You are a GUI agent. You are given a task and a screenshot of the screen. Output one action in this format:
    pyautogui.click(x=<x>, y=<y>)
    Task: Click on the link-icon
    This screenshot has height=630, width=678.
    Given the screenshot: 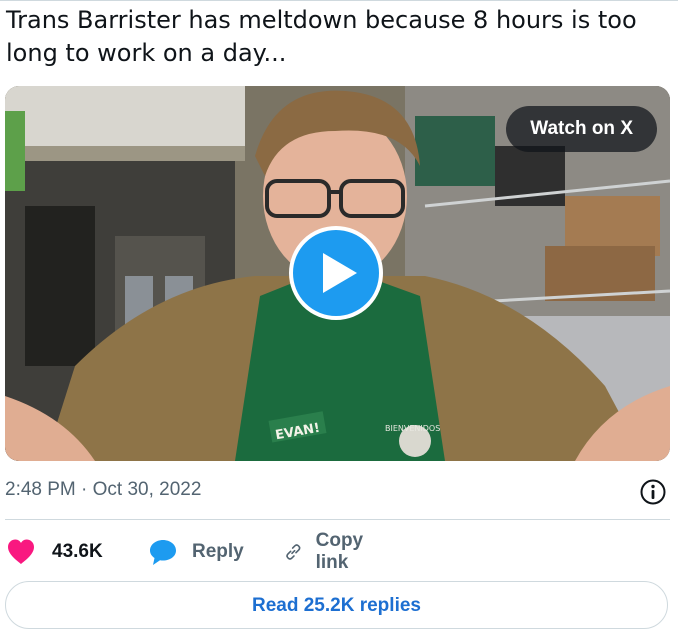 What is the action you would take?
    pyautogui.click(x=293, y=552)
    